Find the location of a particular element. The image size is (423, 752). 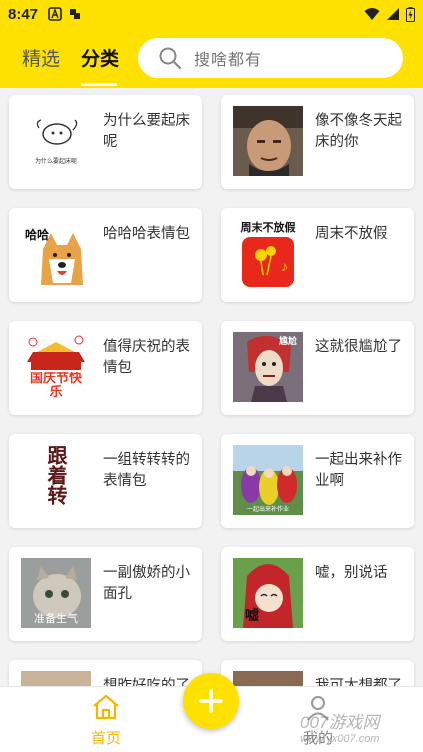

category-card: 一起出来补作业 一起出来补作业啊 is located at coordinates (317, 481).